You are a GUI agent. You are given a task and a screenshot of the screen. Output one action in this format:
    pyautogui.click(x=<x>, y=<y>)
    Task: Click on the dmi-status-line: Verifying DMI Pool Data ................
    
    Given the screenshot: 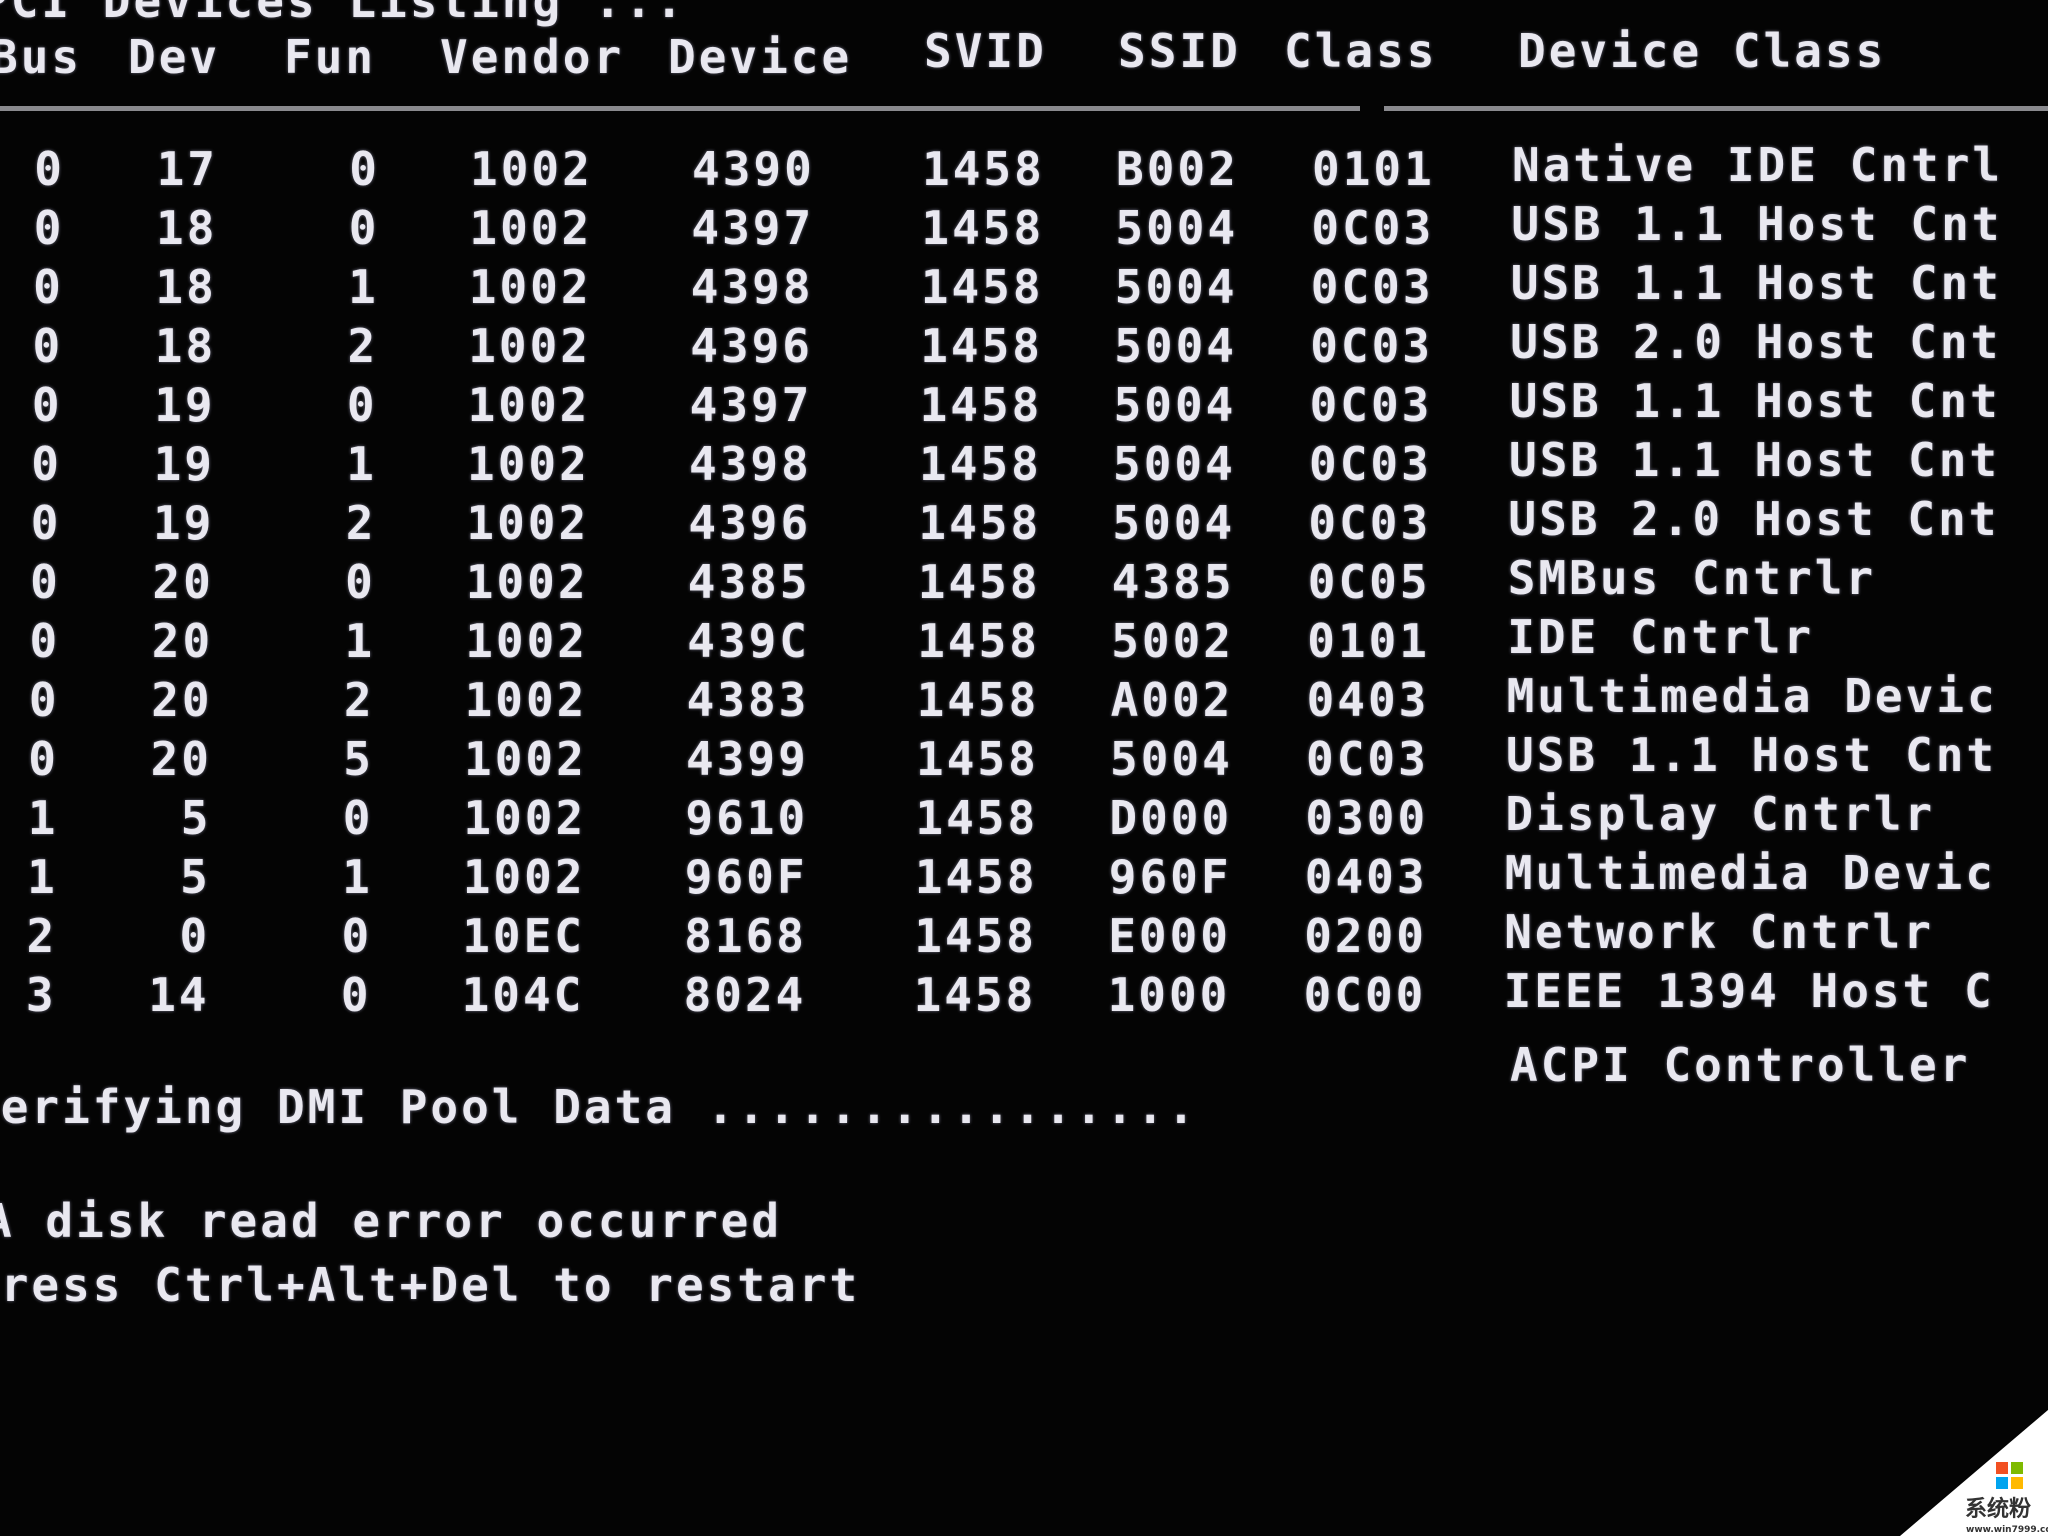 What is the action you would take?
    pyautogui.click(x=599, y=1107)
    